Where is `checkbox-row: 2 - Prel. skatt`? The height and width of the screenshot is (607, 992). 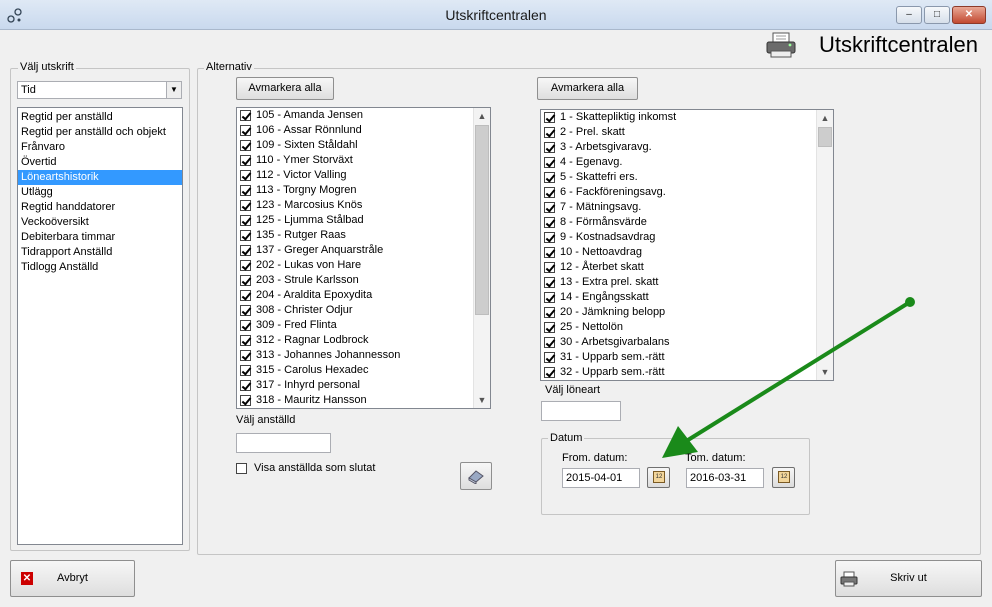
checkbox-row: 2 - Prel. skatt is located at coordinates (687, 132).